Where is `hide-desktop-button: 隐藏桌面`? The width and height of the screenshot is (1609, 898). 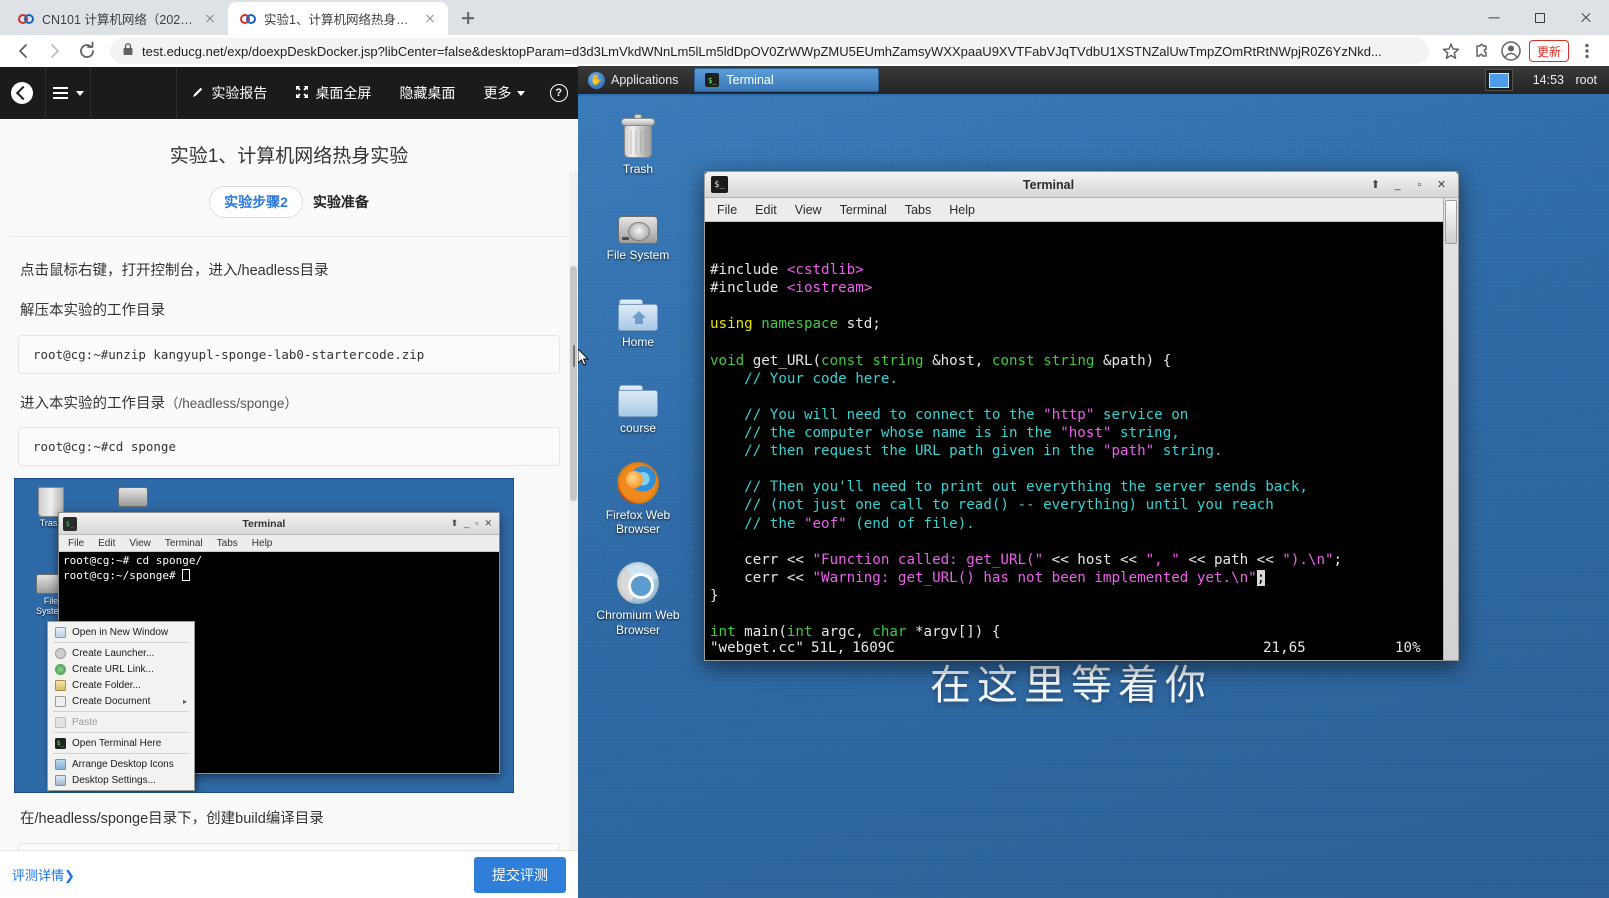
hide-desktop-button: 隐藏桌面 is located at coordinates (427, 93).